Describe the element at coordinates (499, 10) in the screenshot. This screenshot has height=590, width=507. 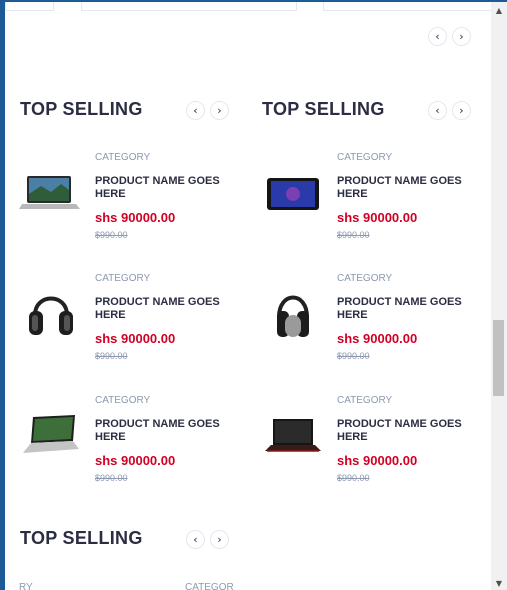
I see `scroll-up-icon: ▲` at that location.